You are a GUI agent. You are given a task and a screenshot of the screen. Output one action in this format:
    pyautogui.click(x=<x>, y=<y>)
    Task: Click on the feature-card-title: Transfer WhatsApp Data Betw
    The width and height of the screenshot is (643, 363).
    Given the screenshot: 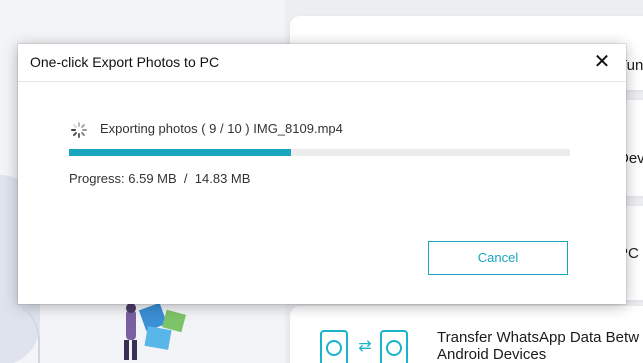 What is the action you would take?
    pyautogui.click(x=538, y=337)
    